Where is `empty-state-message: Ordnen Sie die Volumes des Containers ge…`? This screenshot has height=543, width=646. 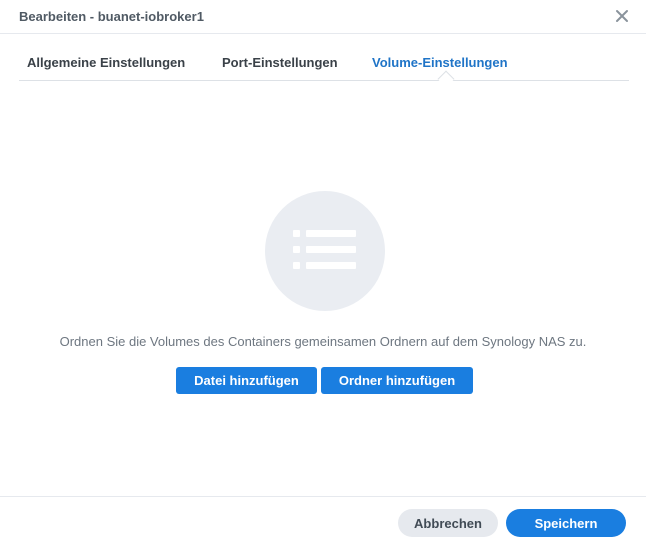 empty-state-message: Ordnen Sie die Volumes des Containers ge… is located at coordinates (323, 341).